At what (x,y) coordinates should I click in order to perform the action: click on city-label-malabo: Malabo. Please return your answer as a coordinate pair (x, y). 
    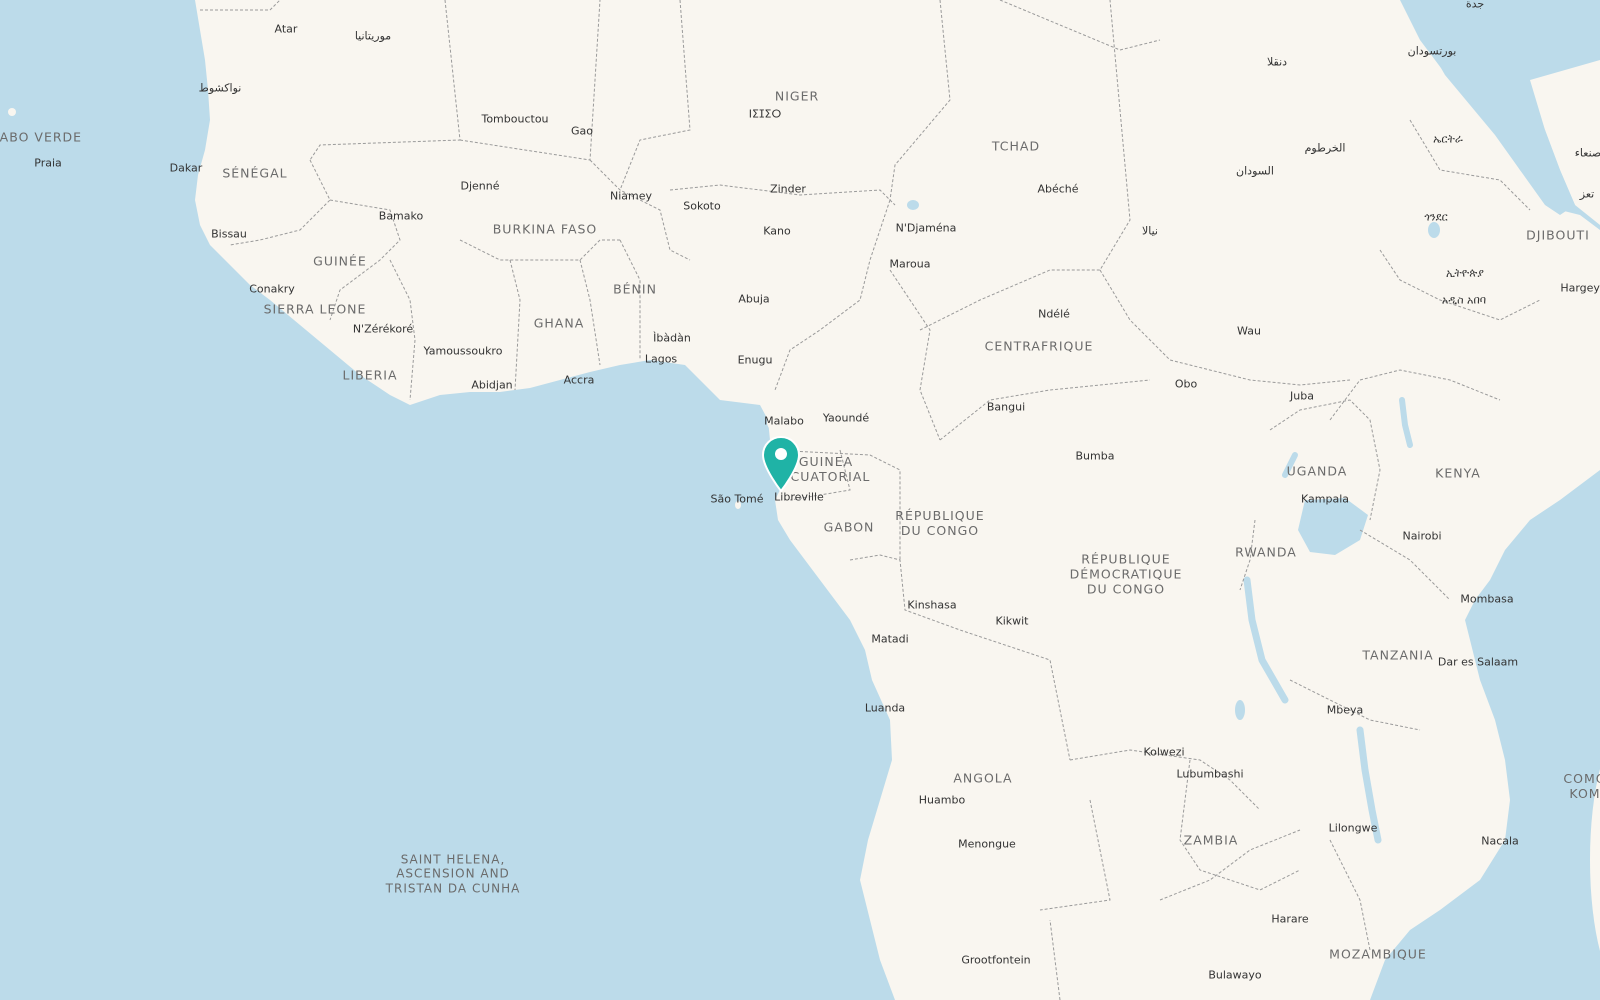
    Looking at the image, I should click on (784, 421).